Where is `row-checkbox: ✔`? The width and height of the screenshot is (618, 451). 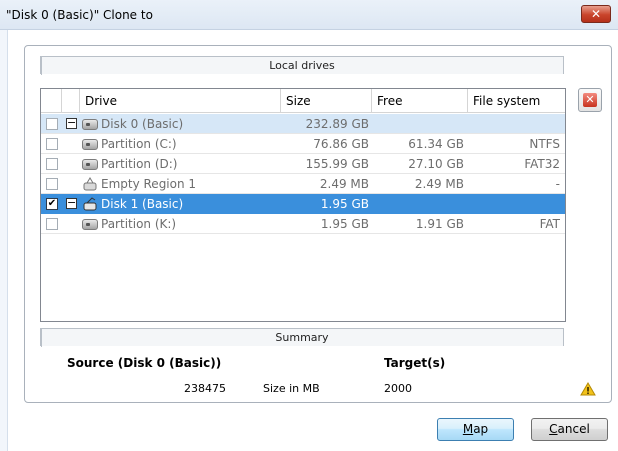
row-checkbox: ✔ is located at coordinates (52, 204).